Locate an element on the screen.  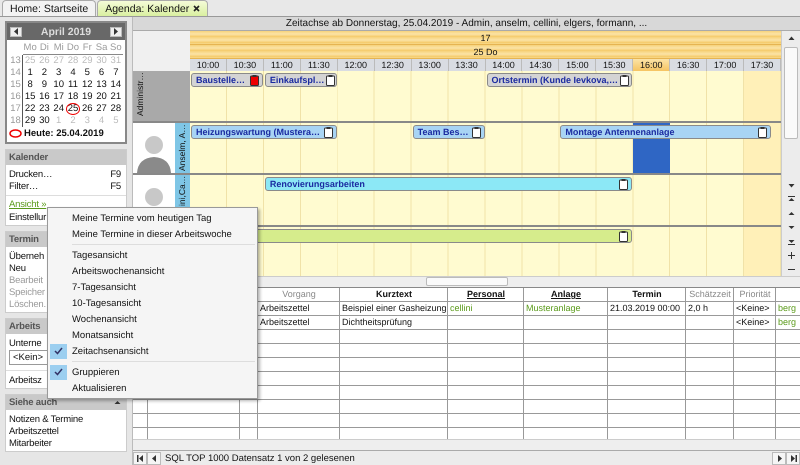
menu-item: Arbeitswochenansicht is located at coordinates (152, 271).